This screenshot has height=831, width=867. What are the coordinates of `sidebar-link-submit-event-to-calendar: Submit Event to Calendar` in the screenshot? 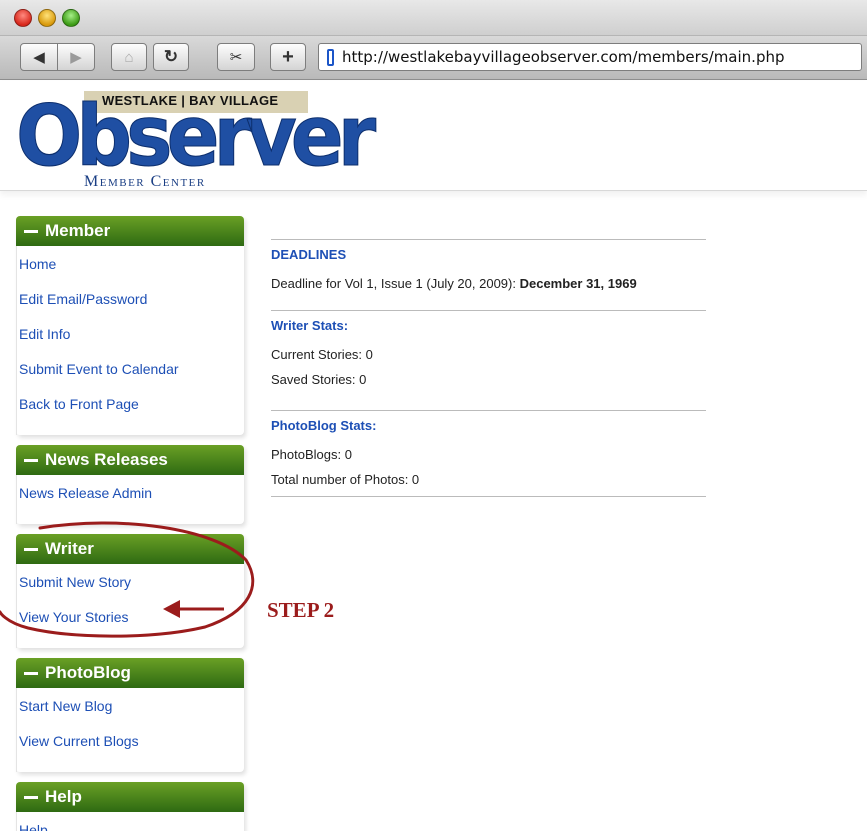 It's located at (130, 372).